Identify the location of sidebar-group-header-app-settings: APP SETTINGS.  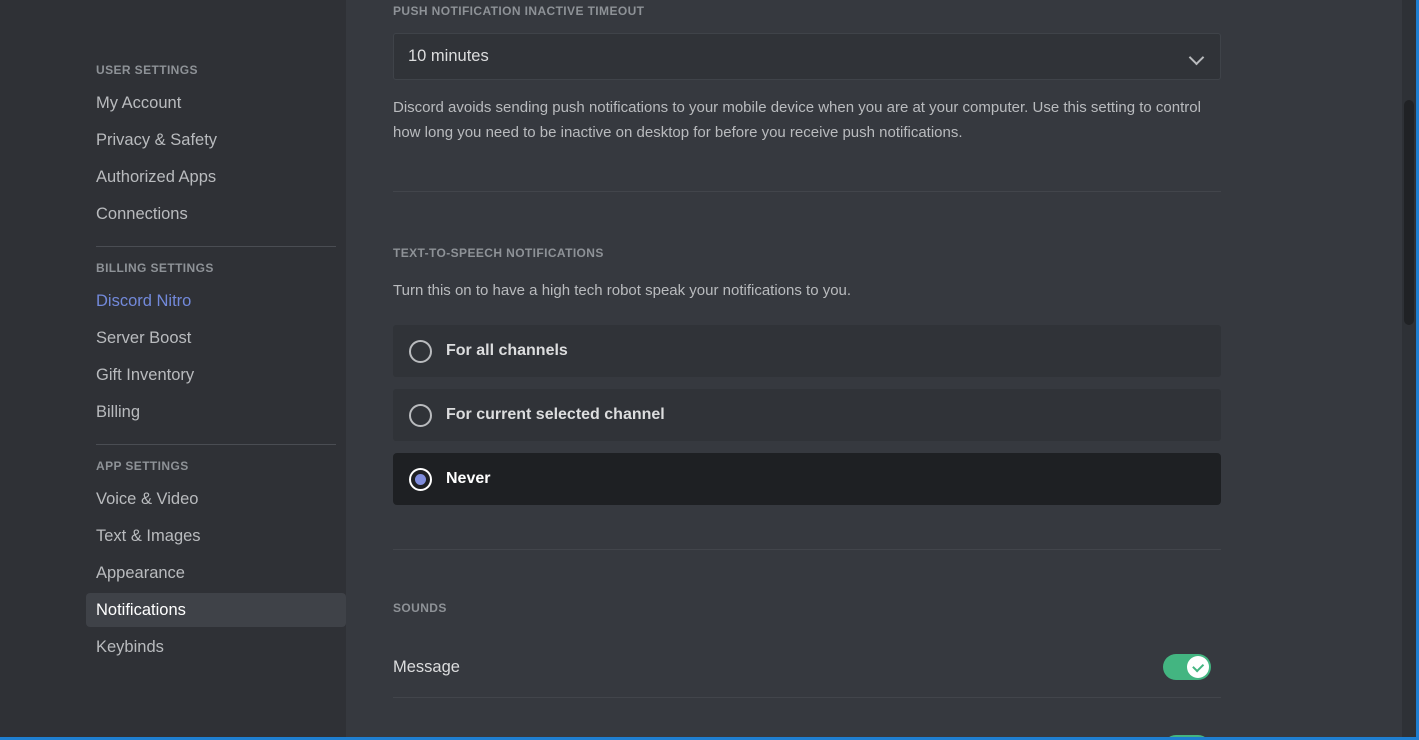
(142, 466).